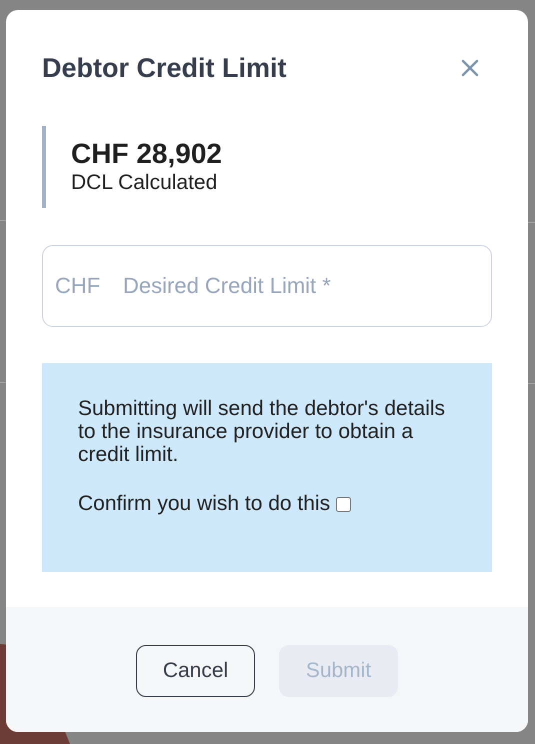 The width and height of the screenshot is (535, 744). Describe the element at coordinates (144, 183) in the screenshot. I see `stat-label: DCL Calculated` at that location.